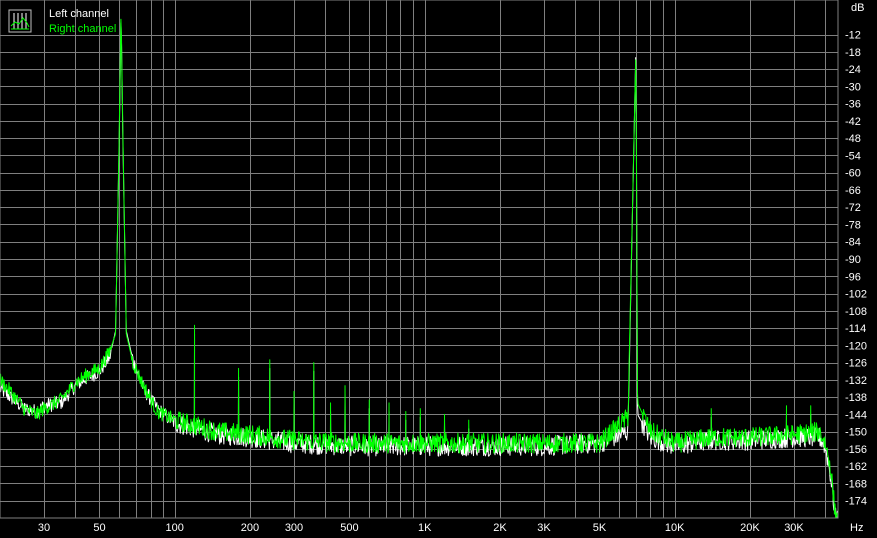  Describe the element at coordinates (250, 528) in the screenshot. I see `x-tick-label: 200` at that location.